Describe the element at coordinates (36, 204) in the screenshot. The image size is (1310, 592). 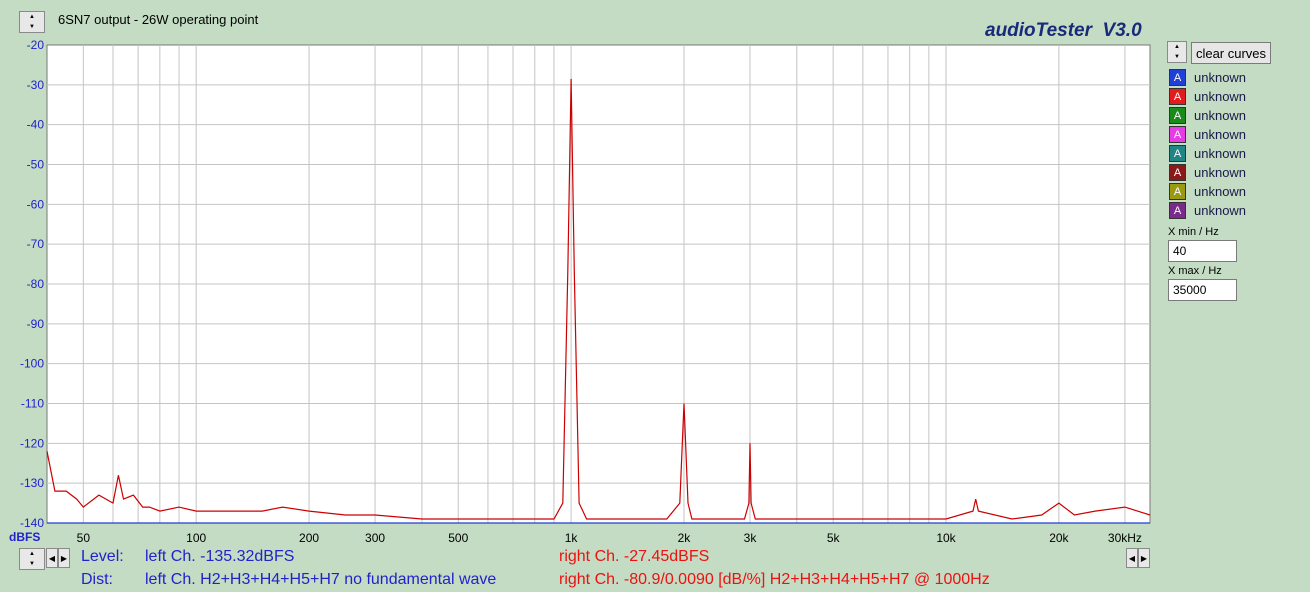
I see `y-tick-label: -60` at that location.